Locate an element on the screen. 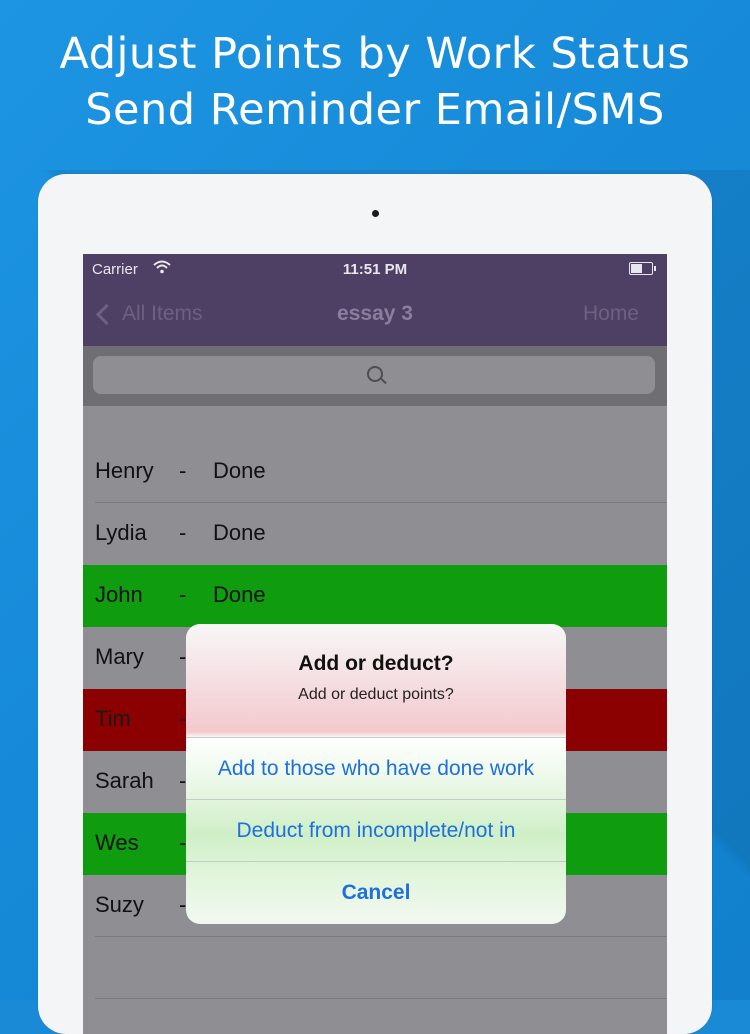  student-name: Henry is located at coordinates (124, 470).